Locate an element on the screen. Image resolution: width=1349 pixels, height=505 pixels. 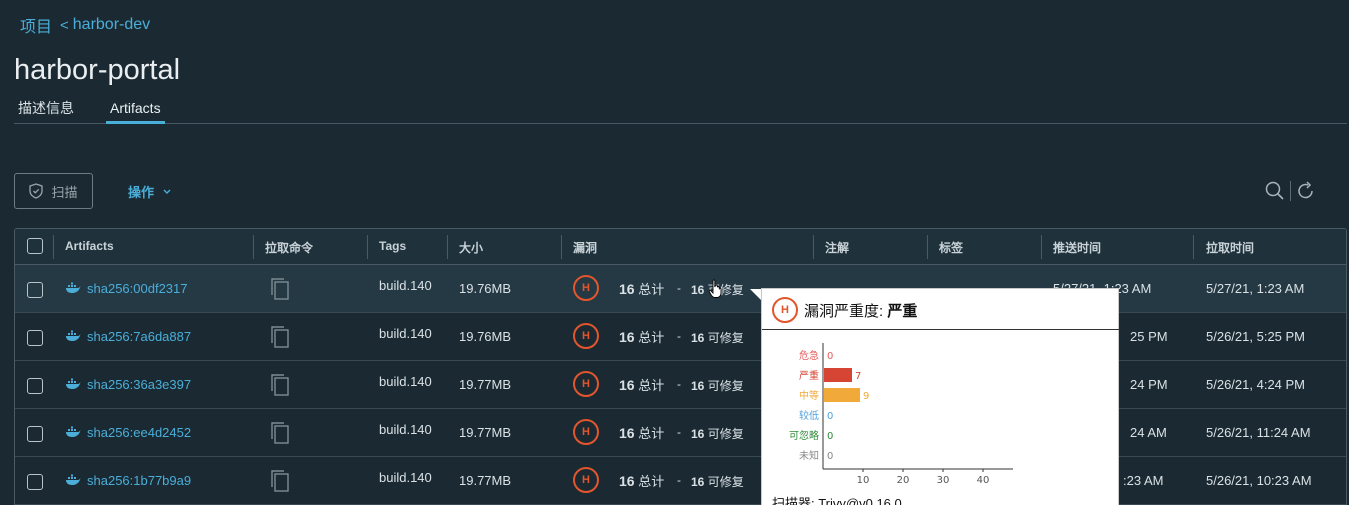
artifact-digest-link: sha256:00df2317 is located at coordinates (137, 288).